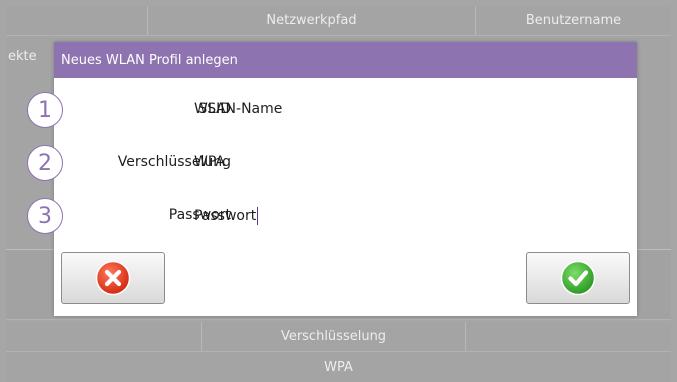 The height and width of the screenshot is (382, 677). I want to click on cancel-button, so click(113, 278).